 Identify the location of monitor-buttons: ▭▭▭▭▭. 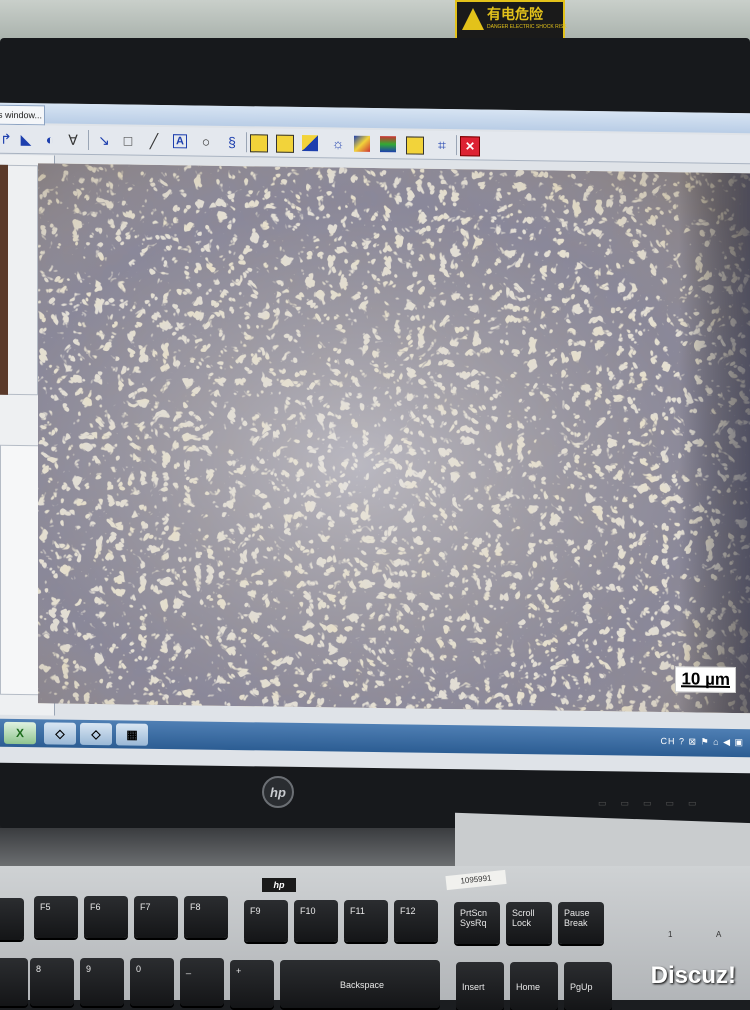
(654, 803).